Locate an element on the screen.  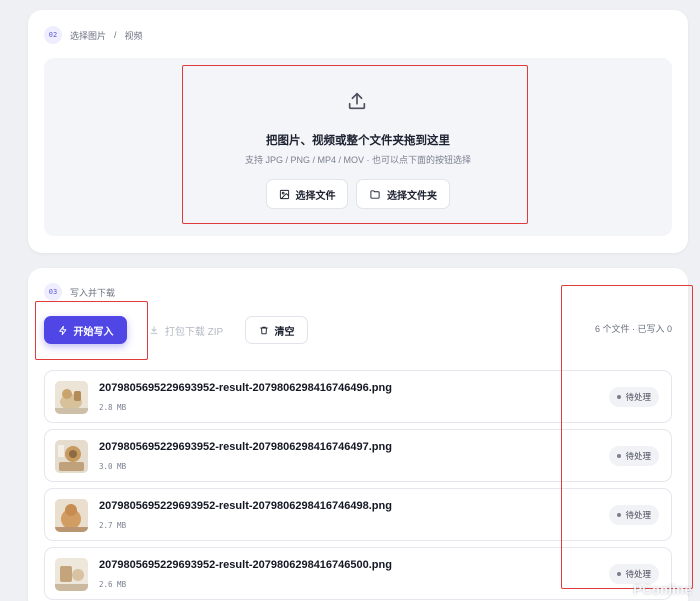
select-file-button: 选择文件 is located at coordinates (307, 194).